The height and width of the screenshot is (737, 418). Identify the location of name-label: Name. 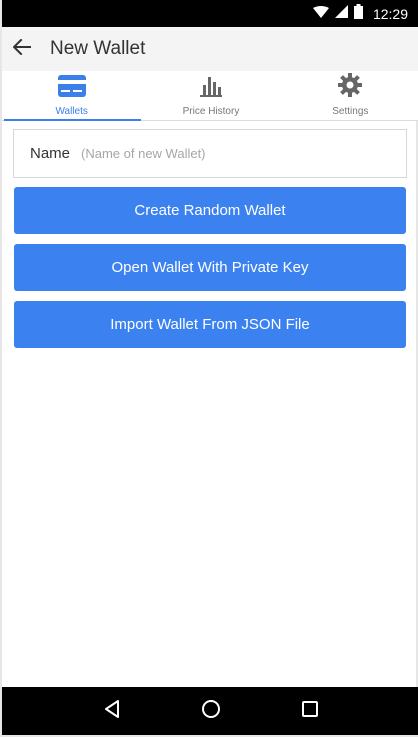
(50, 153).